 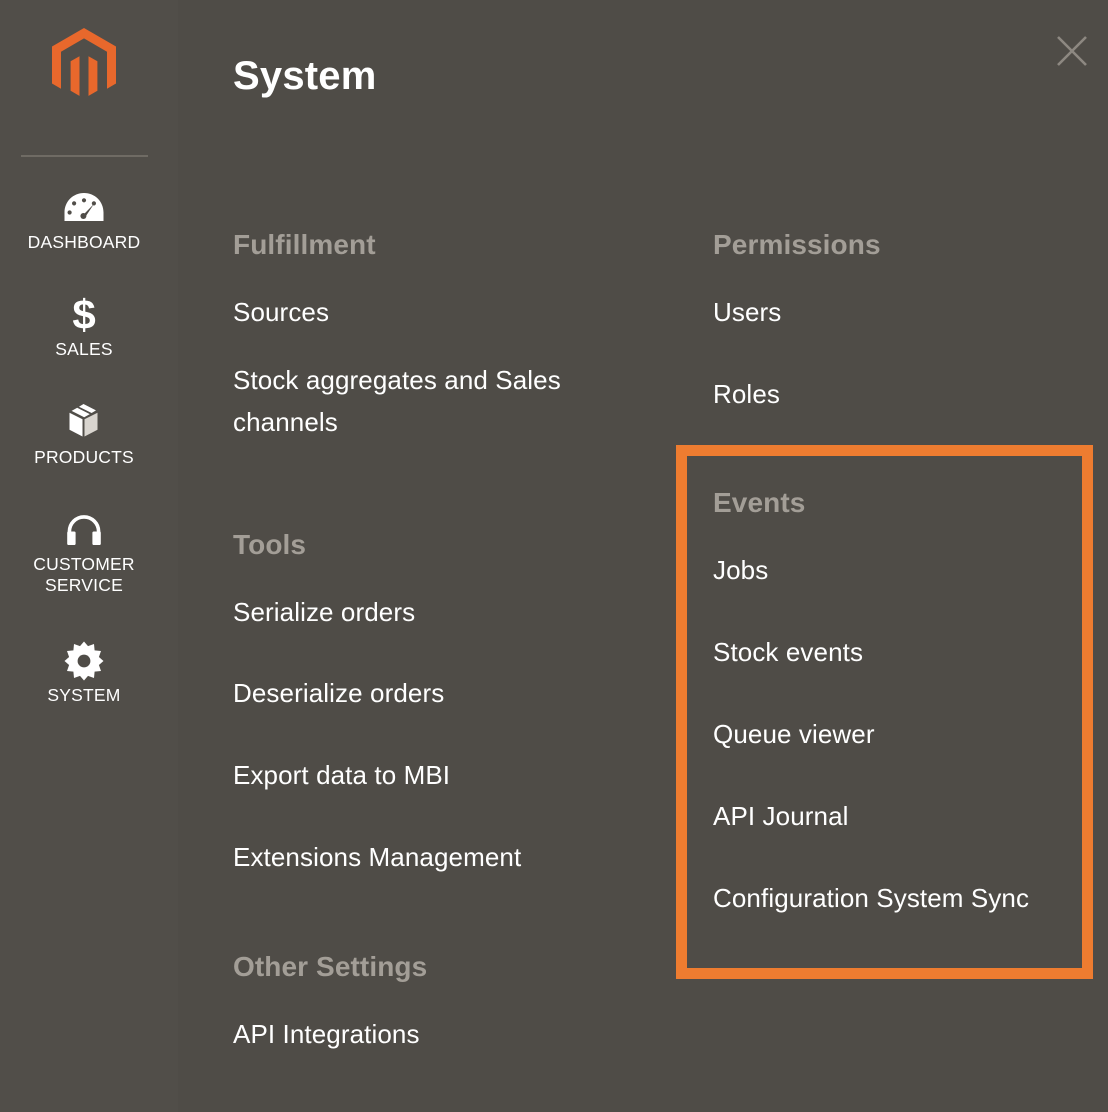 I want to click on box-icon, so click(x=84, y=423).